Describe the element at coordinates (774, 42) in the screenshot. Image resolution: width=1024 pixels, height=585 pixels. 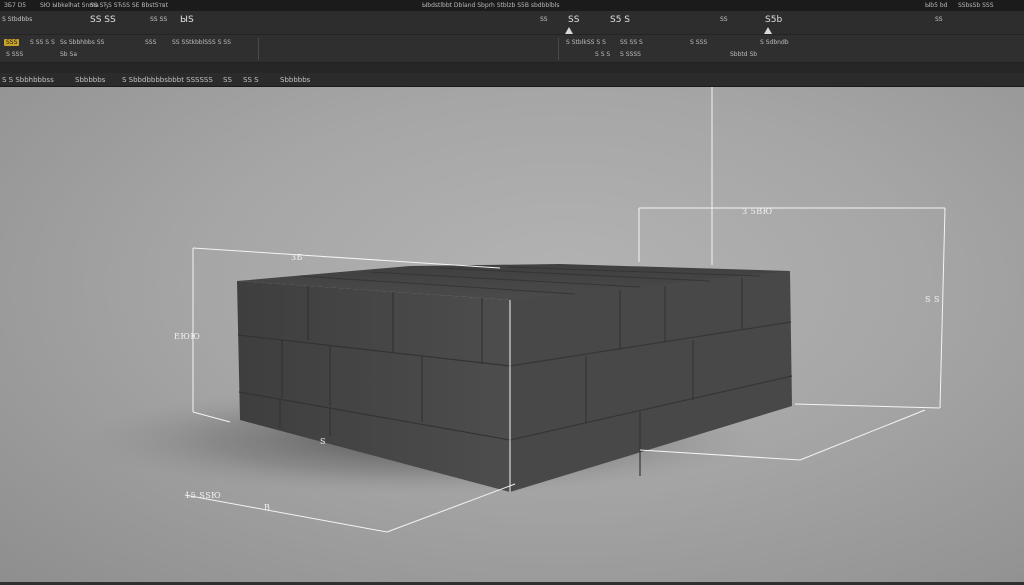
I see `ribbon-group: Ѕ Ѕdbndb` at that location.